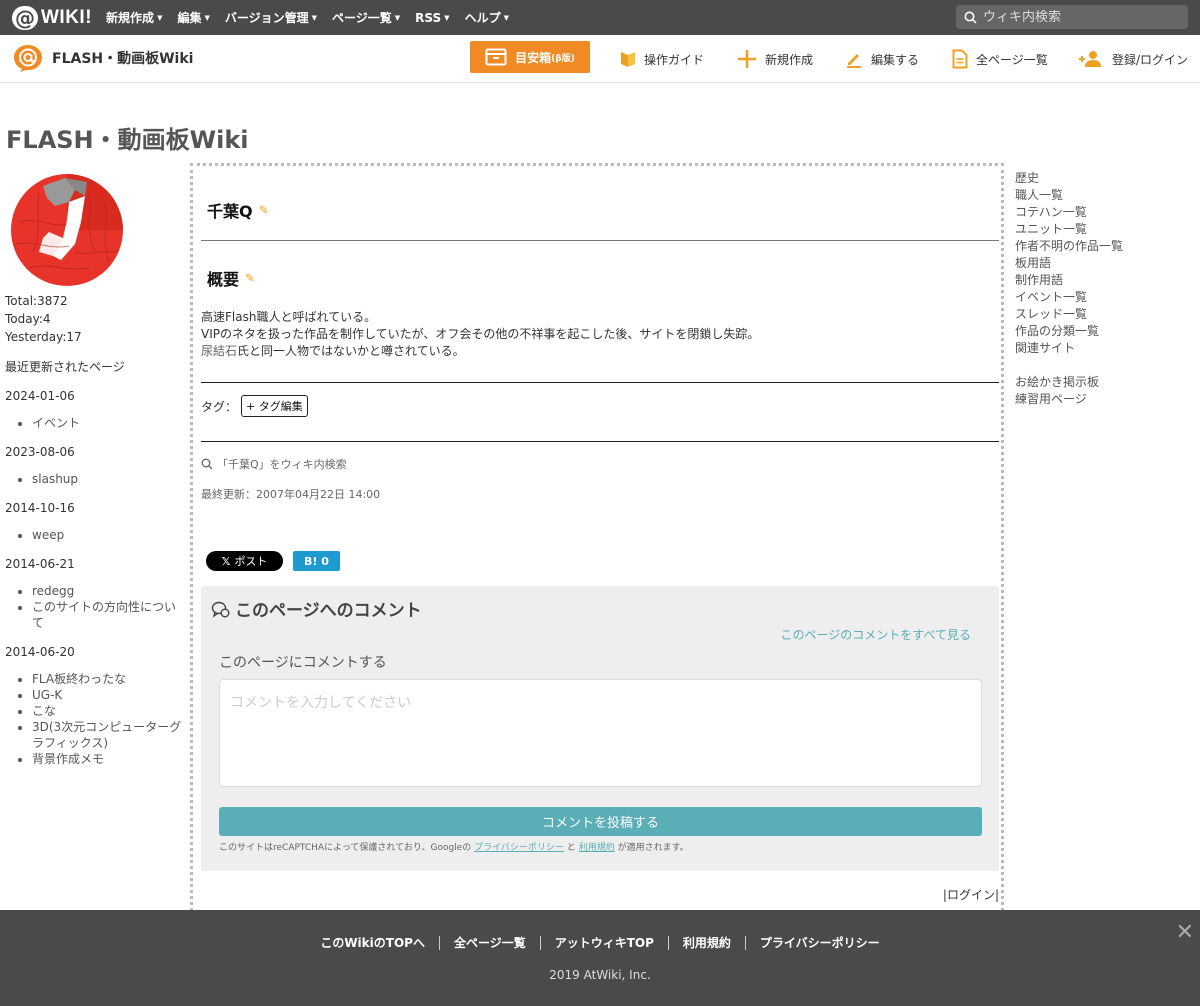  What do you see at coordinates (960, 59) in the screenshot?
I see `document-icon` at bounding box center [960, 59].